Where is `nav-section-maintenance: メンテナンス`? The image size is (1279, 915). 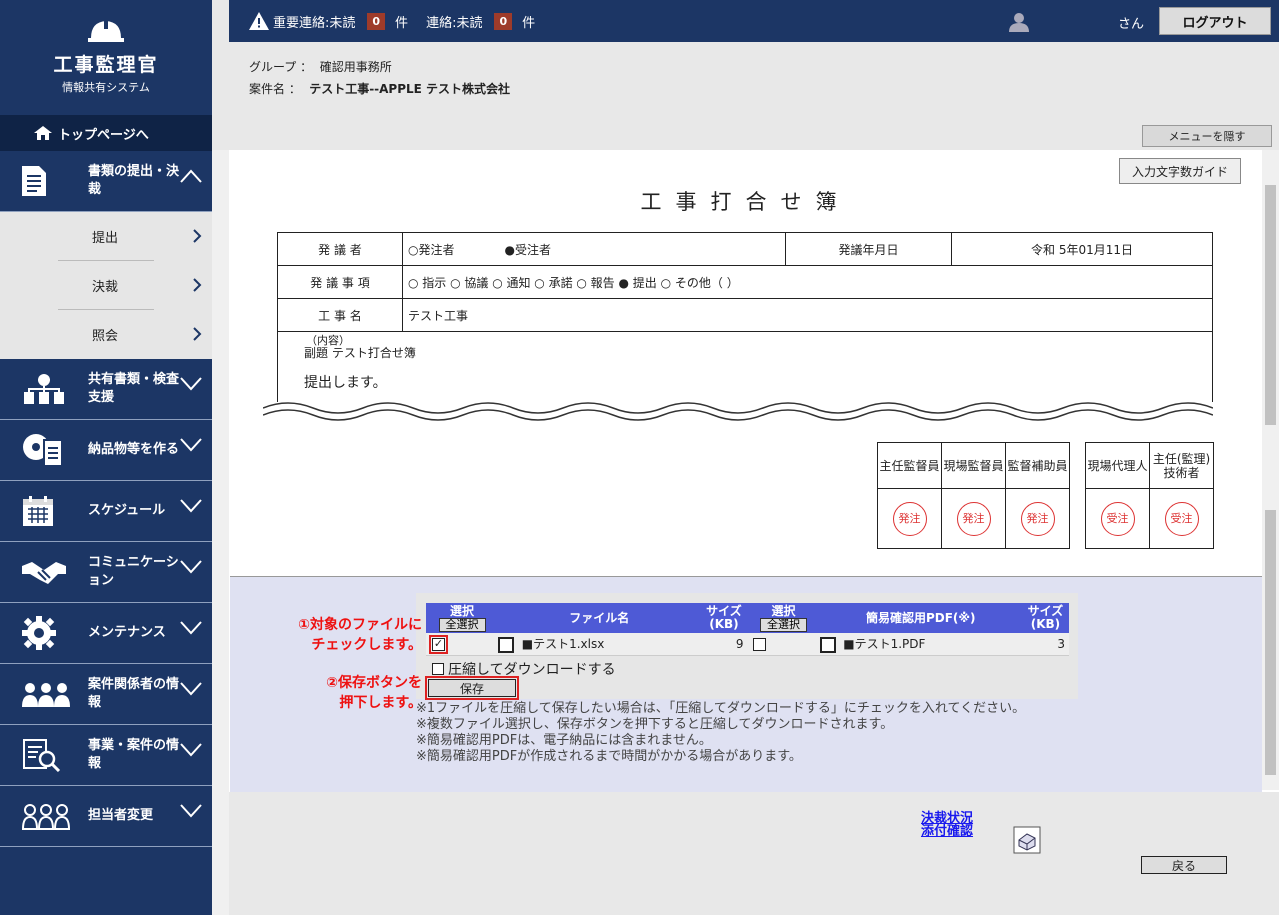
nav-section-maintenance: メンテナンス is located at coordinates (106, 633).